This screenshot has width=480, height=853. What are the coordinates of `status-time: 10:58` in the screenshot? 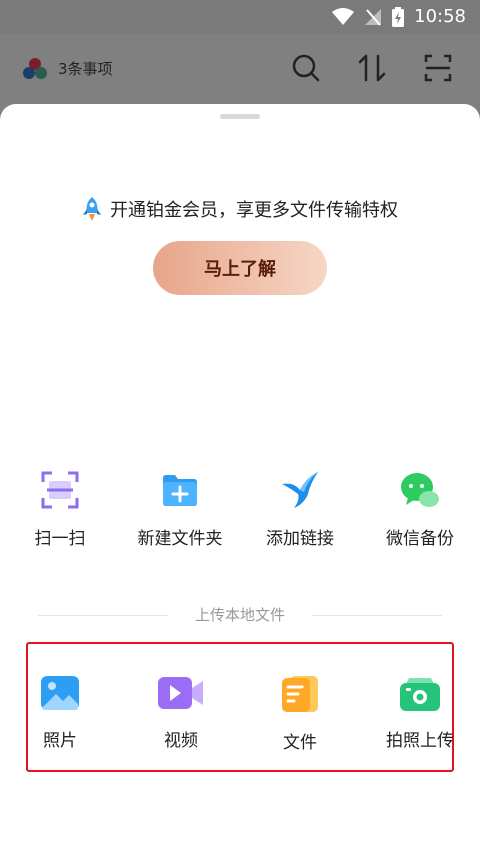 It's located at (440, 16).